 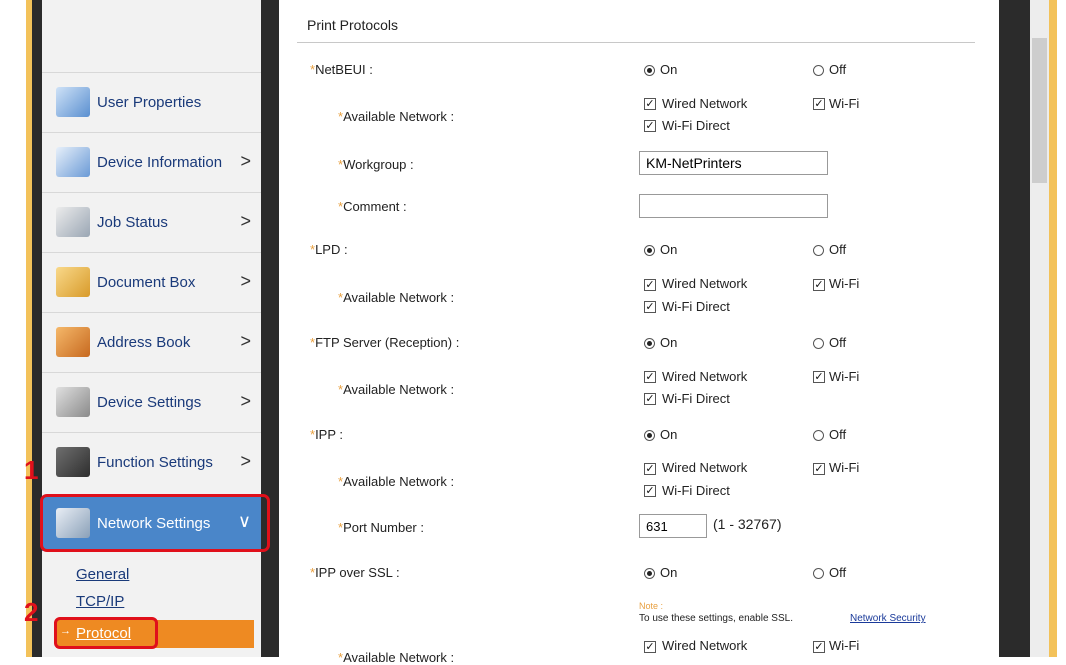 What do you see at coordinates (650, 491) in the screenshot?
I see `ipp-wifi-direct-checkbox: ✓` at bounding box center [650, 491].